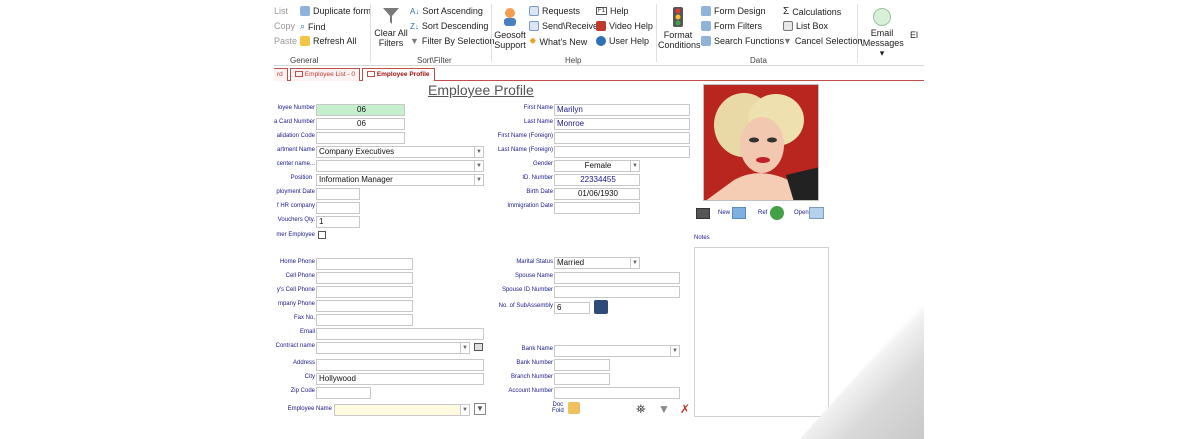 The width and height of the screenshot is (1200, 439). I want to click on home-phone-field, so click(364, 264).